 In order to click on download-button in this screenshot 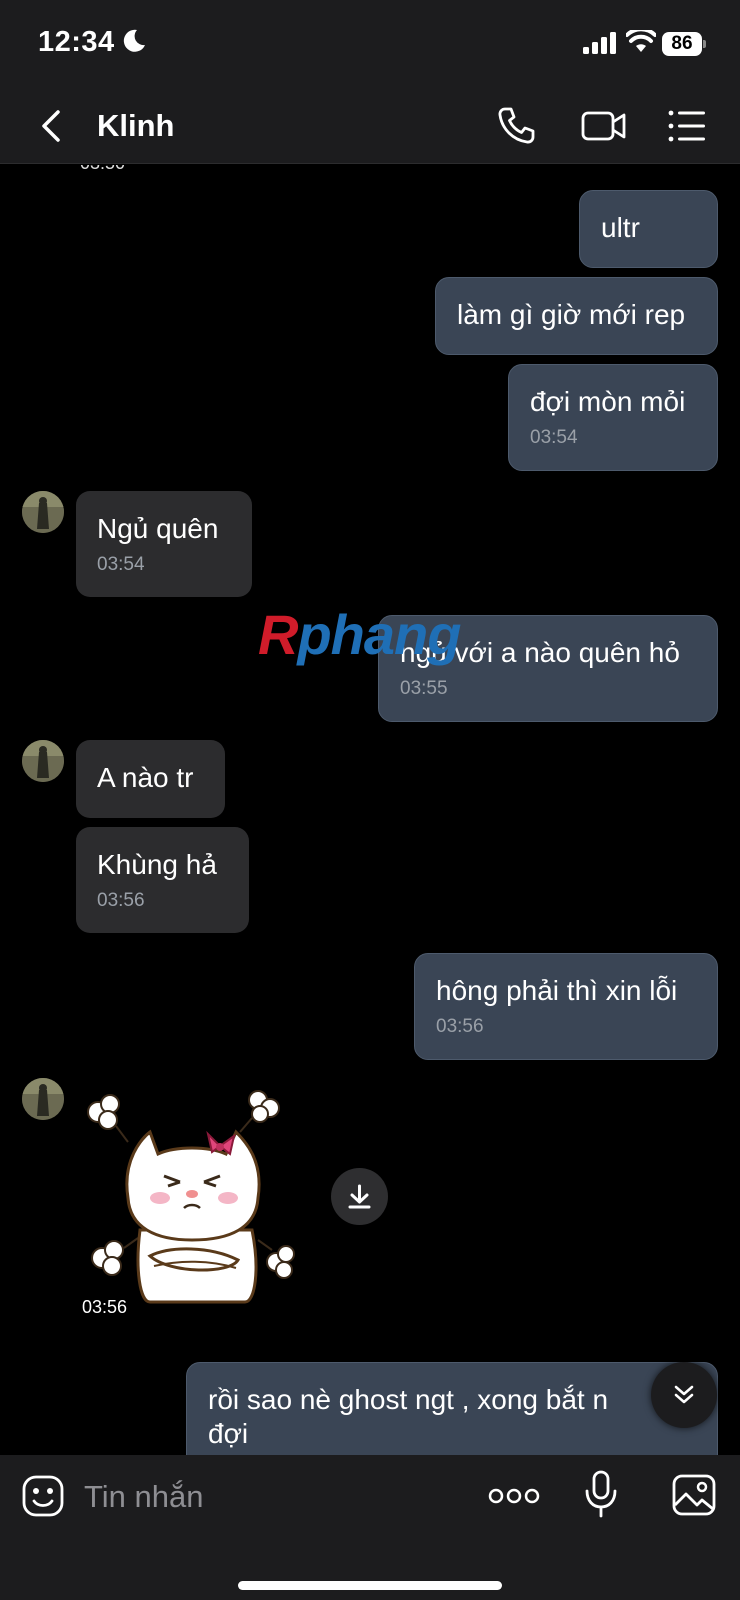, I will do `click(359, 1196)`.